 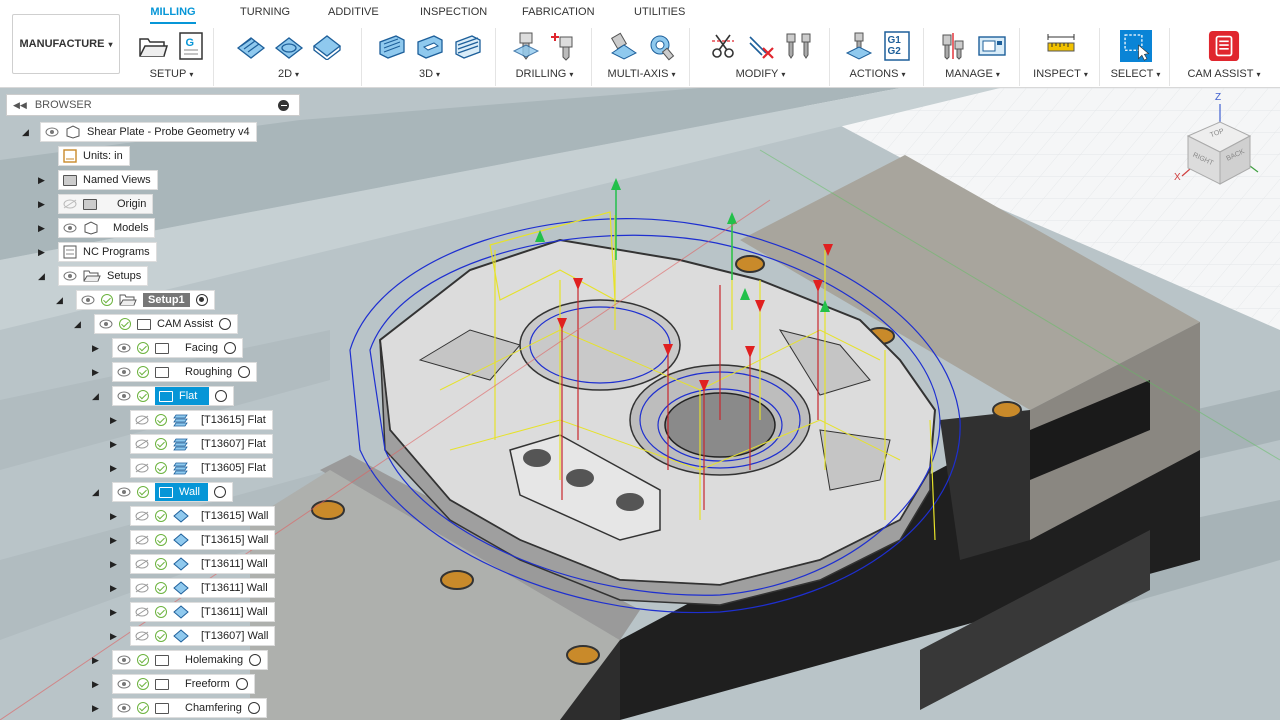 I want to click on active-setup-radio, so click(x=201, y=300).